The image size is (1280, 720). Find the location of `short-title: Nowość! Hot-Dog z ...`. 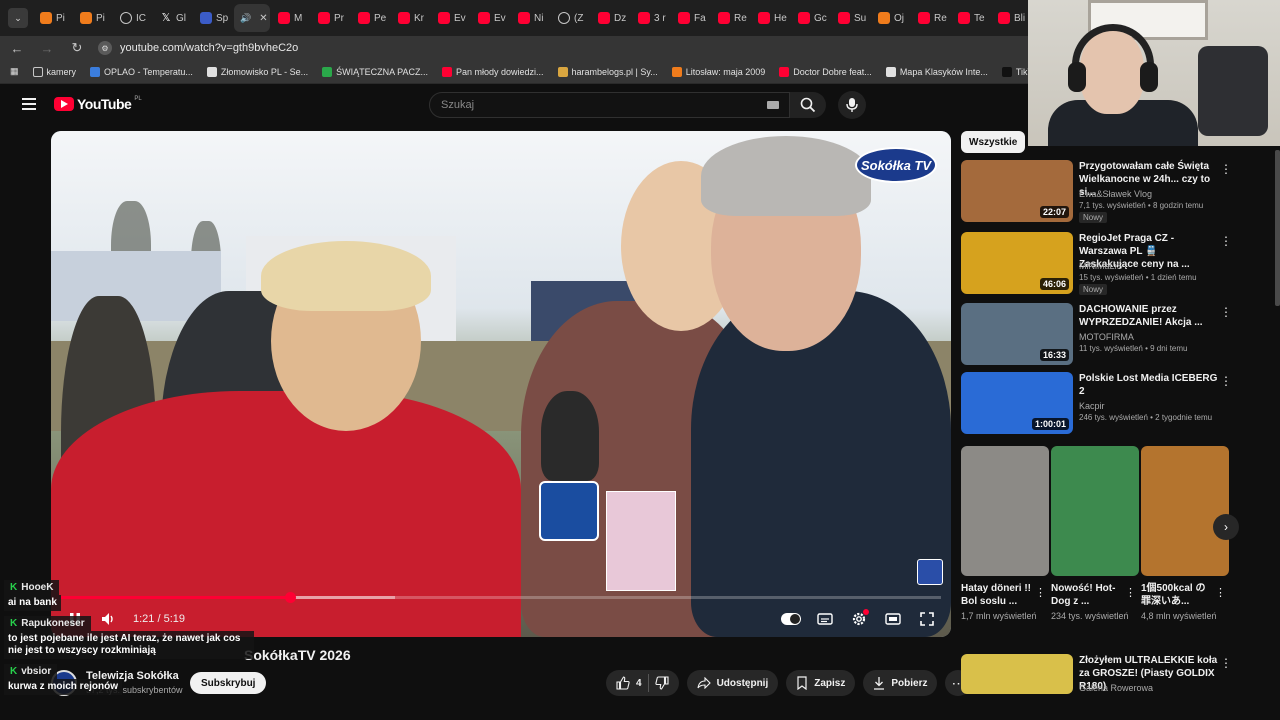

short-title: Nowość! Hot-Dog z ... is located at coordinates (1087, 595).